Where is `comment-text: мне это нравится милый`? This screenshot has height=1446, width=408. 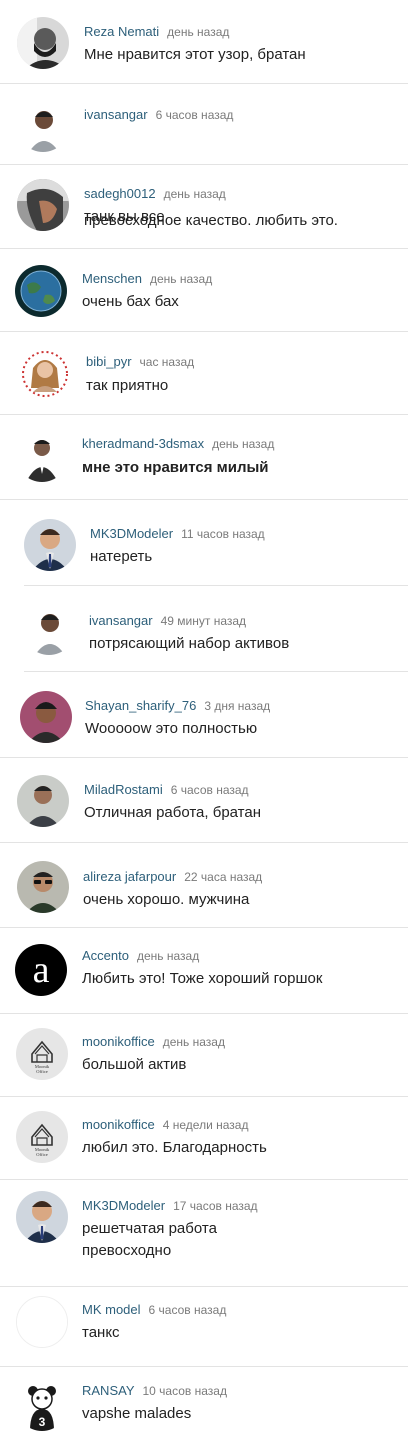 comment-text: мне это нравится милый is located at coordinates (175, 467).